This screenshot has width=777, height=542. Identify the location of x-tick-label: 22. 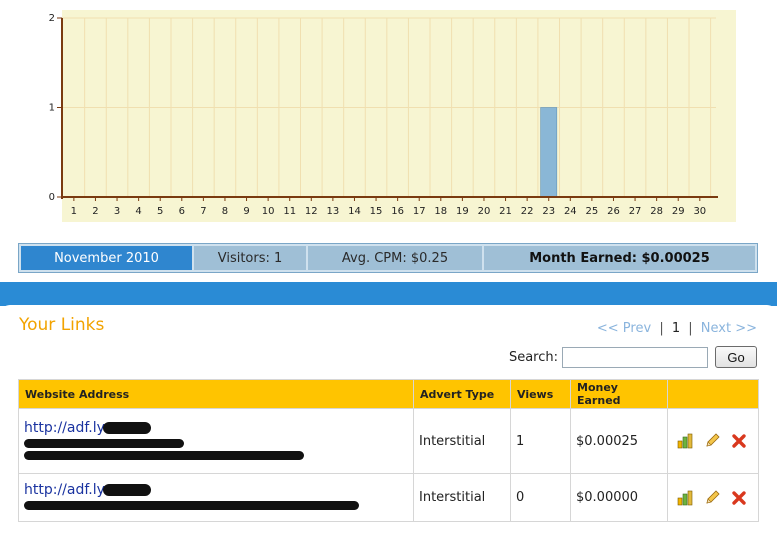
(527, 211).